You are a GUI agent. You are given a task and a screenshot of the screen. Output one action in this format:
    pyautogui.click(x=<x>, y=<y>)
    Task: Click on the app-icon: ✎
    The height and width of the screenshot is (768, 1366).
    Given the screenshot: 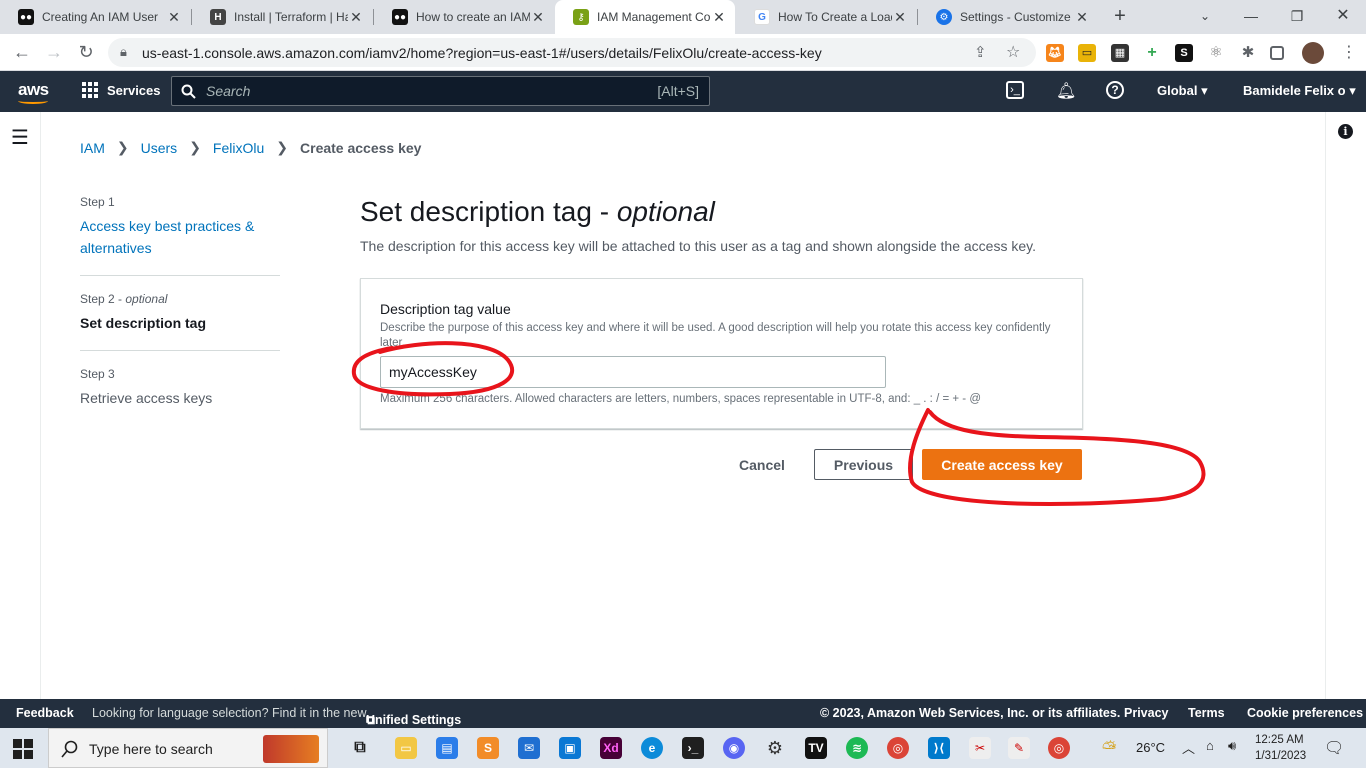 What is the action you would take?
    pyautogui.click(x=1019, y=748)
    